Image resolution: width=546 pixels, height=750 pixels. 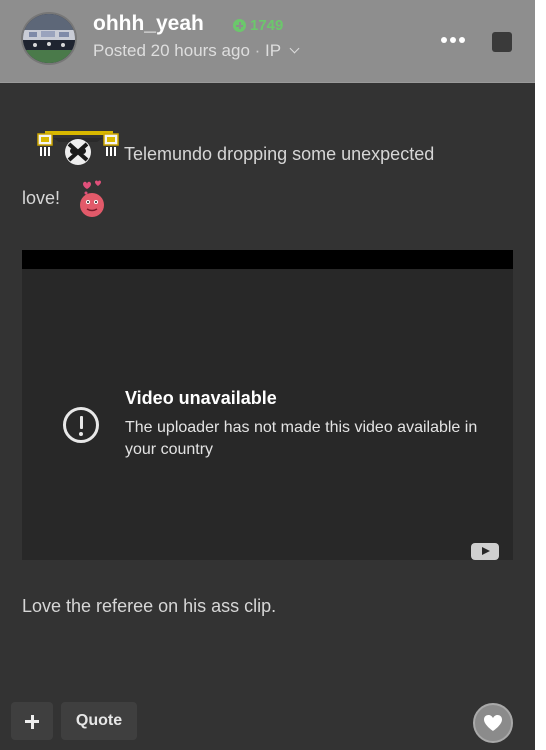 I want to click on youtube-icon, so click(x=485, y=551).